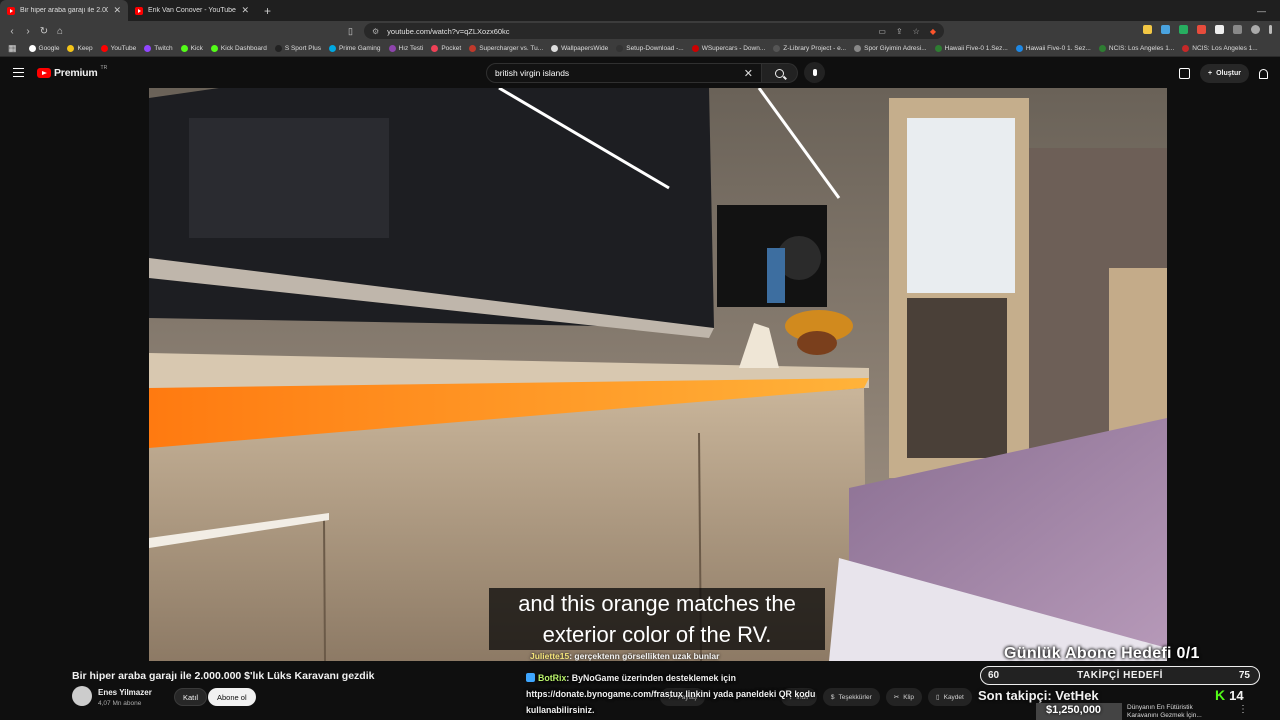 This screenshot has height=720, width=1280. I want to click on channel-name: Enes Yilmazer, so click(125, 692).